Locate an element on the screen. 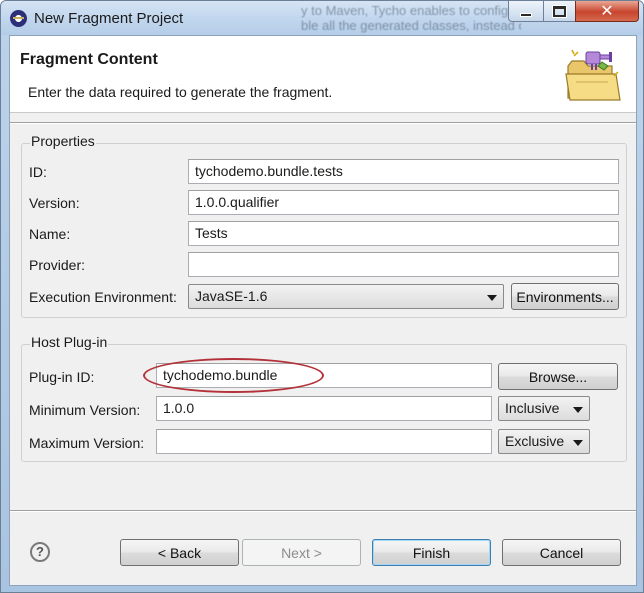 This screenshot has height=593, width=644. version-label: Version: is located at coordinates (54, 203).